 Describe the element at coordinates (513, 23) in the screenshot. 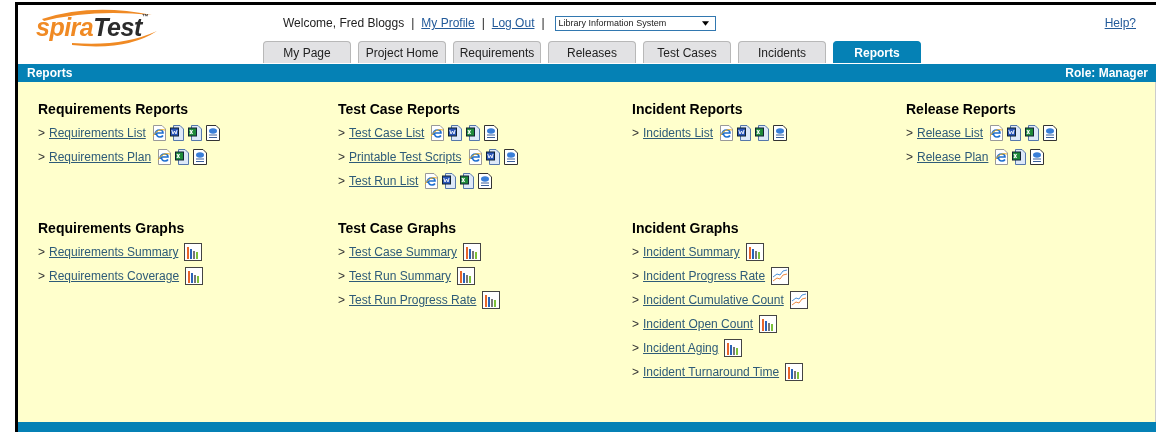

I see `header-link: Log Out` at that location.